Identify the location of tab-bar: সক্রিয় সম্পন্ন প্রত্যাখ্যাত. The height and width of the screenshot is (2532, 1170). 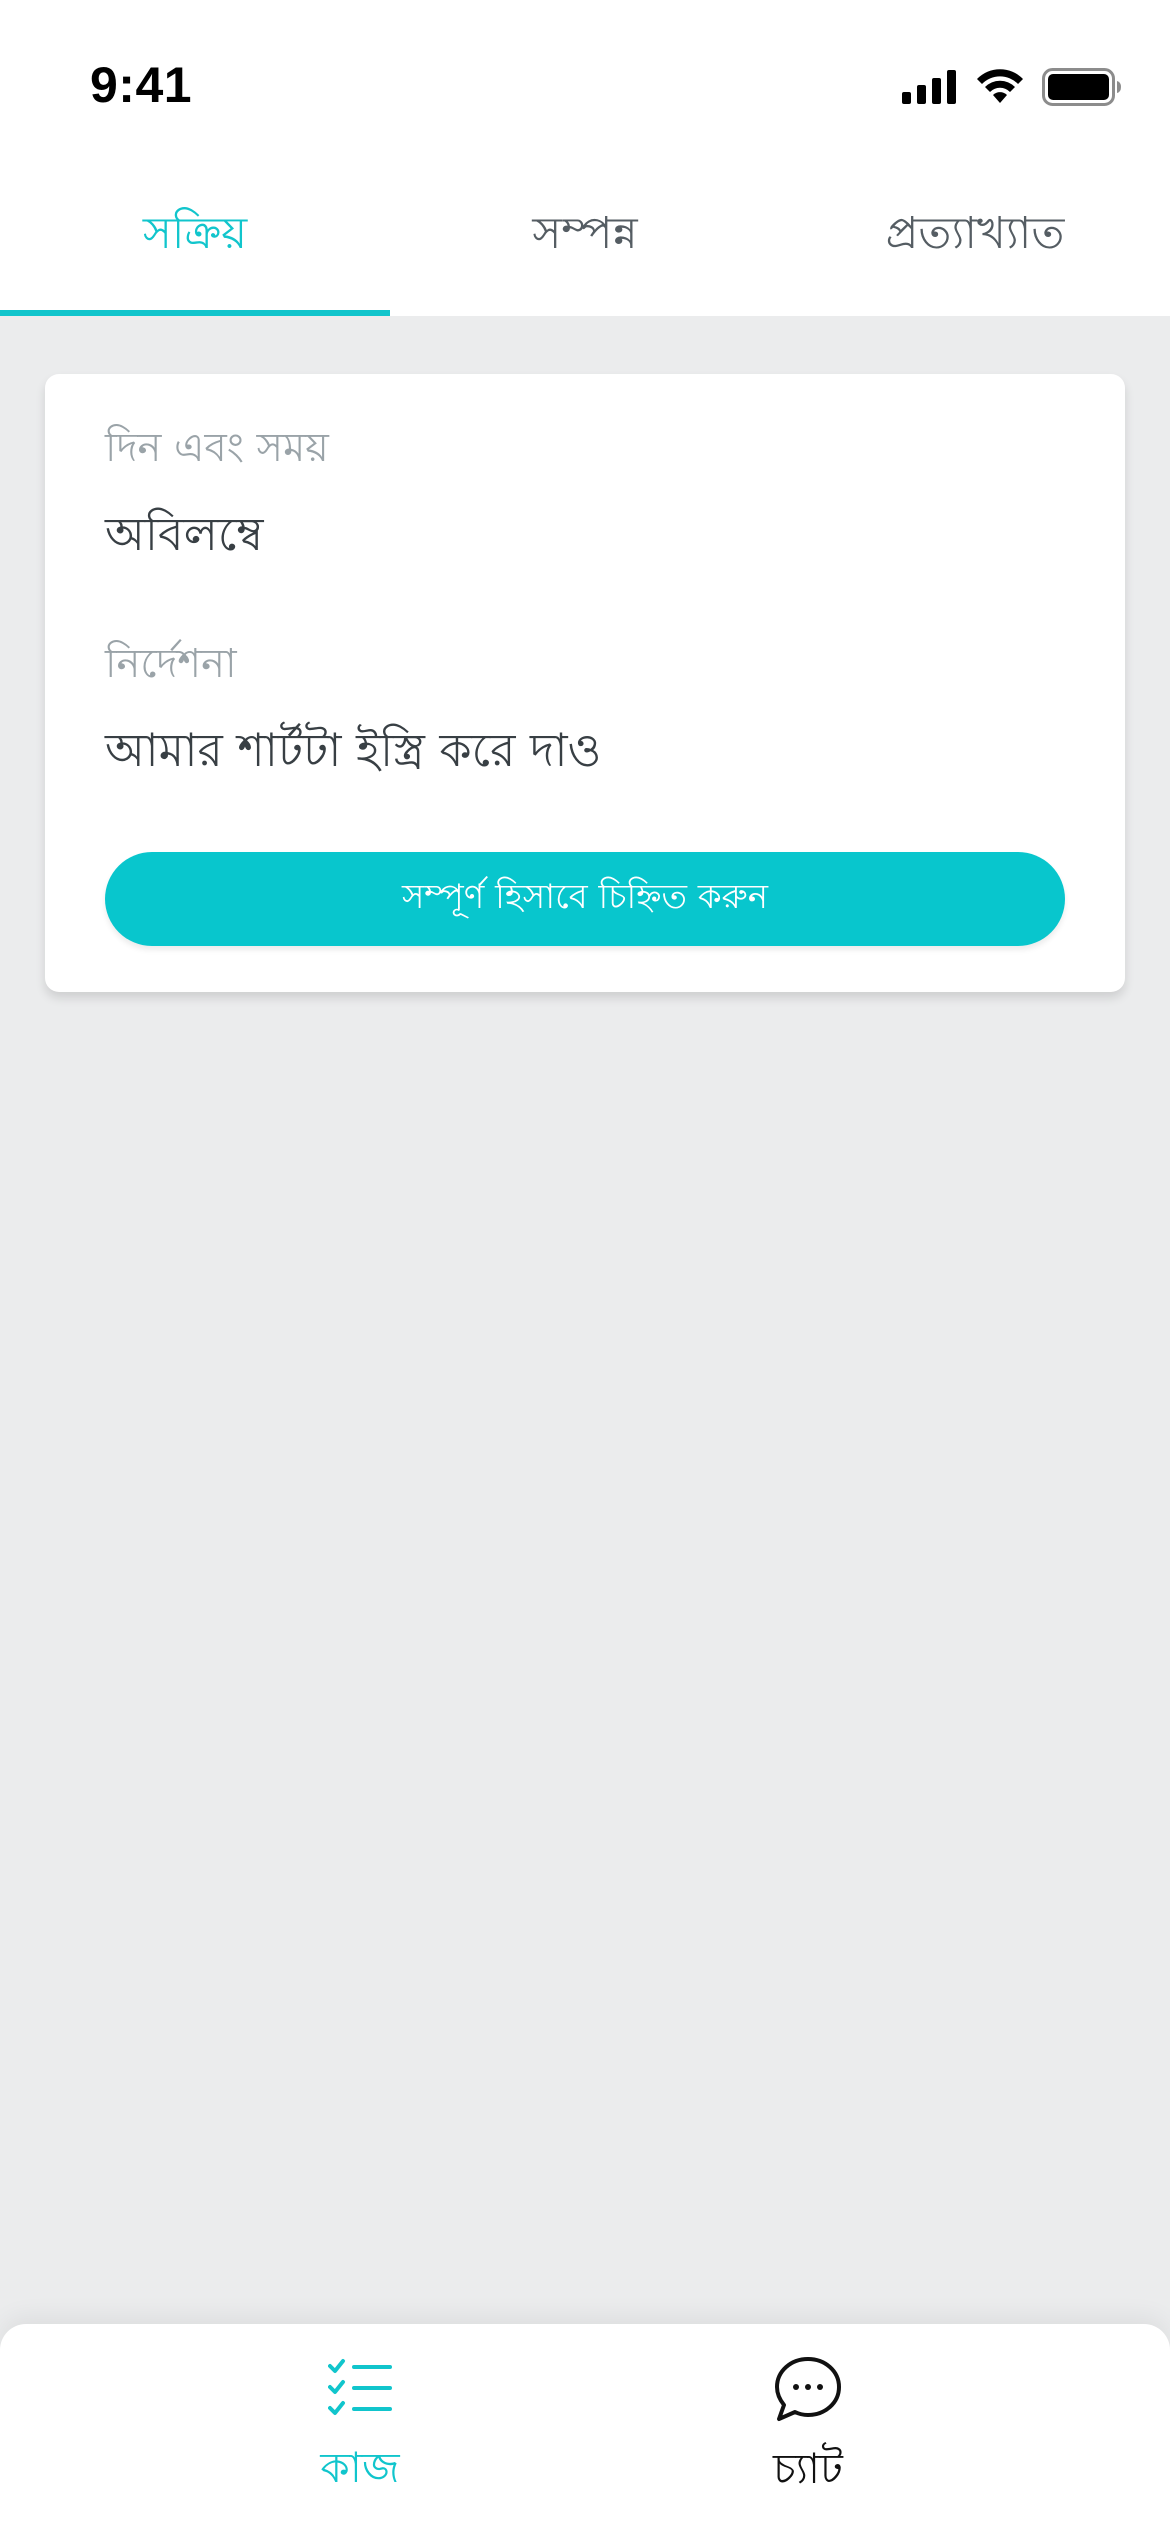
(585, 243).